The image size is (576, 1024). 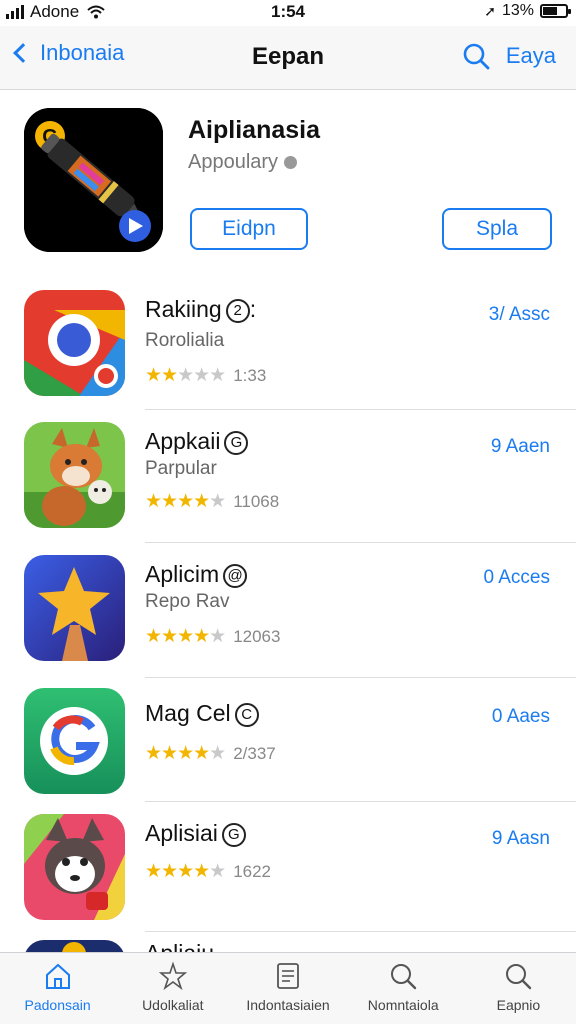 What do you see at coordinates (497, 229) in the screenshot?
I see `featured-secondary-button: Spla` at bounding box center [497, 229].